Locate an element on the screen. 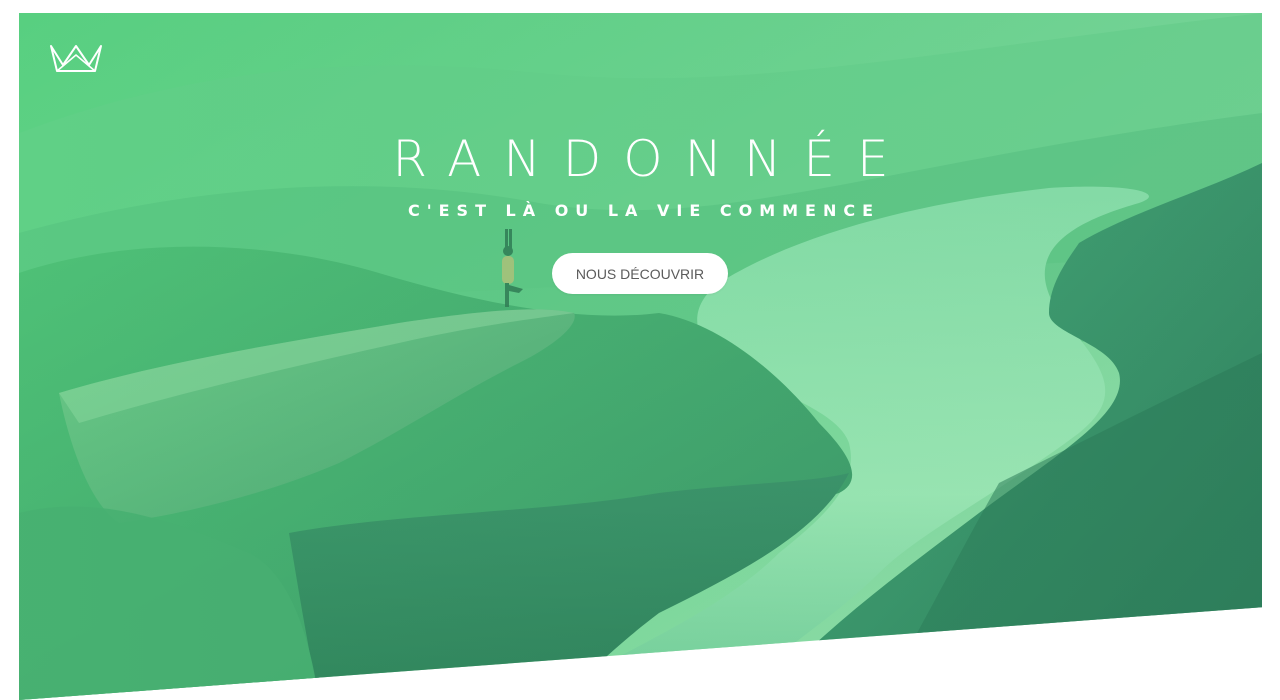 The height and width of the screenshot is (700, 1280). hero-subtitle: C'EST LÀ OU LA VIE COMMENCE is located at coordinates (644, 210).